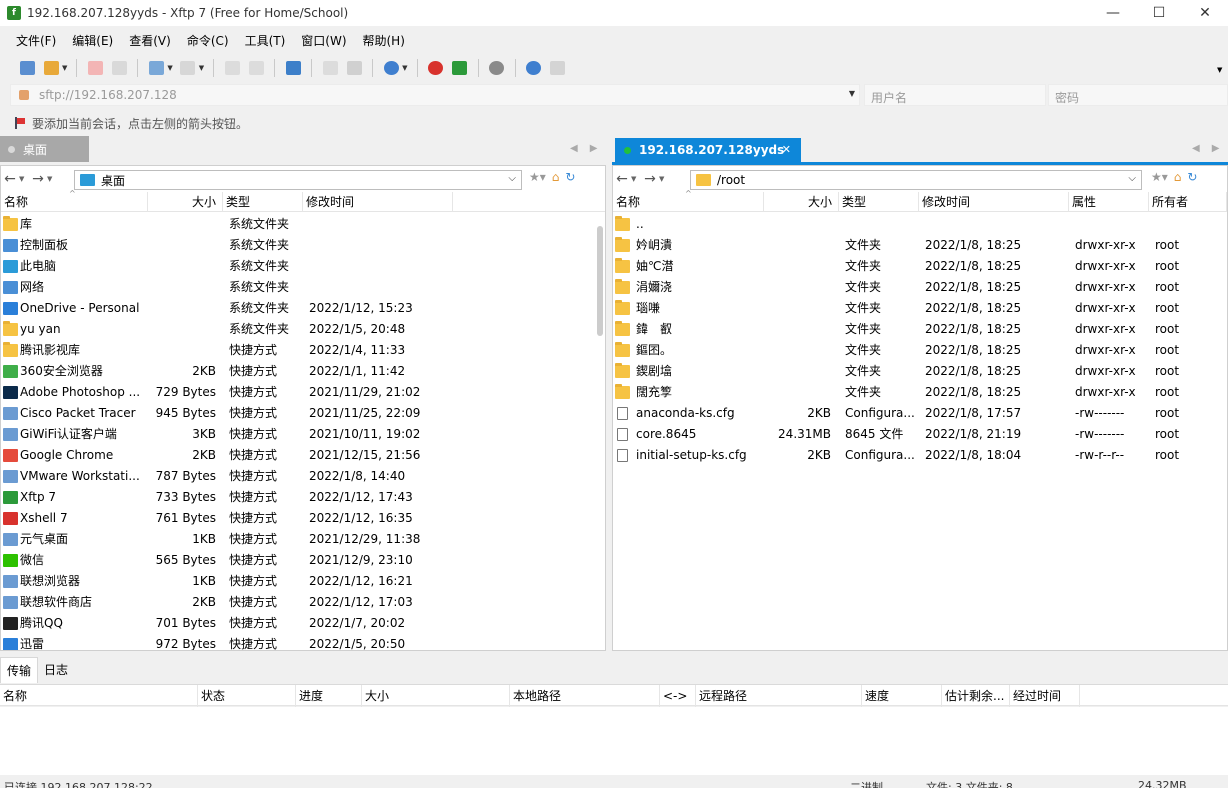 The width and height of the screenshot is (1228, 788). I want to click on transfer-col-size: 大小, so click(436, 696).